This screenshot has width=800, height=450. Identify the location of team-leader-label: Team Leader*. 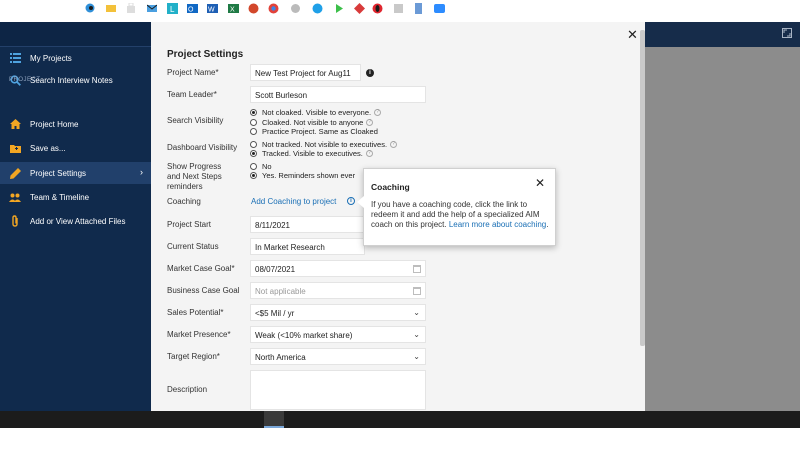
(192, 94).